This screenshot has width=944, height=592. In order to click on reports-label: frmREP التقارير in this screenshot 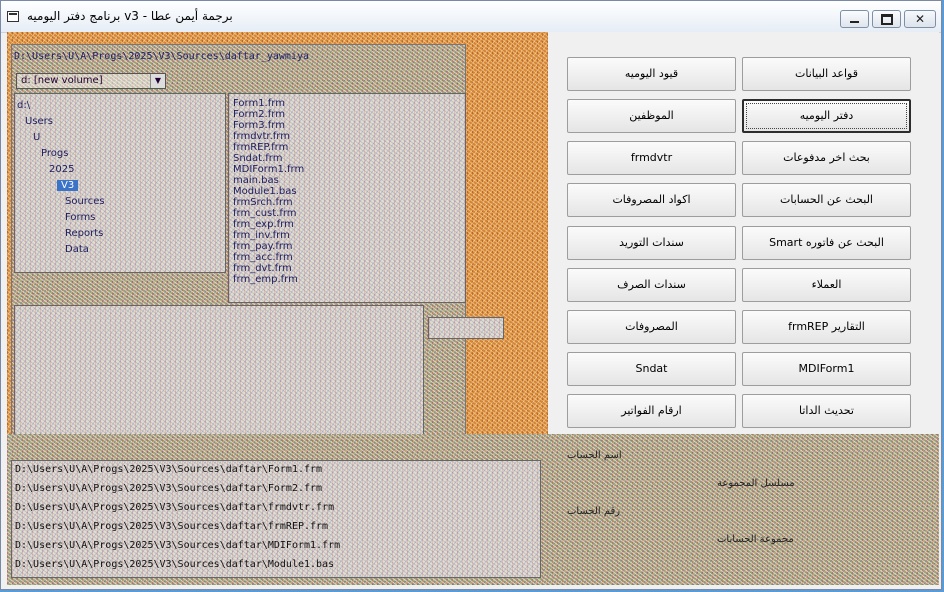, I will do `click(826, 326)`.